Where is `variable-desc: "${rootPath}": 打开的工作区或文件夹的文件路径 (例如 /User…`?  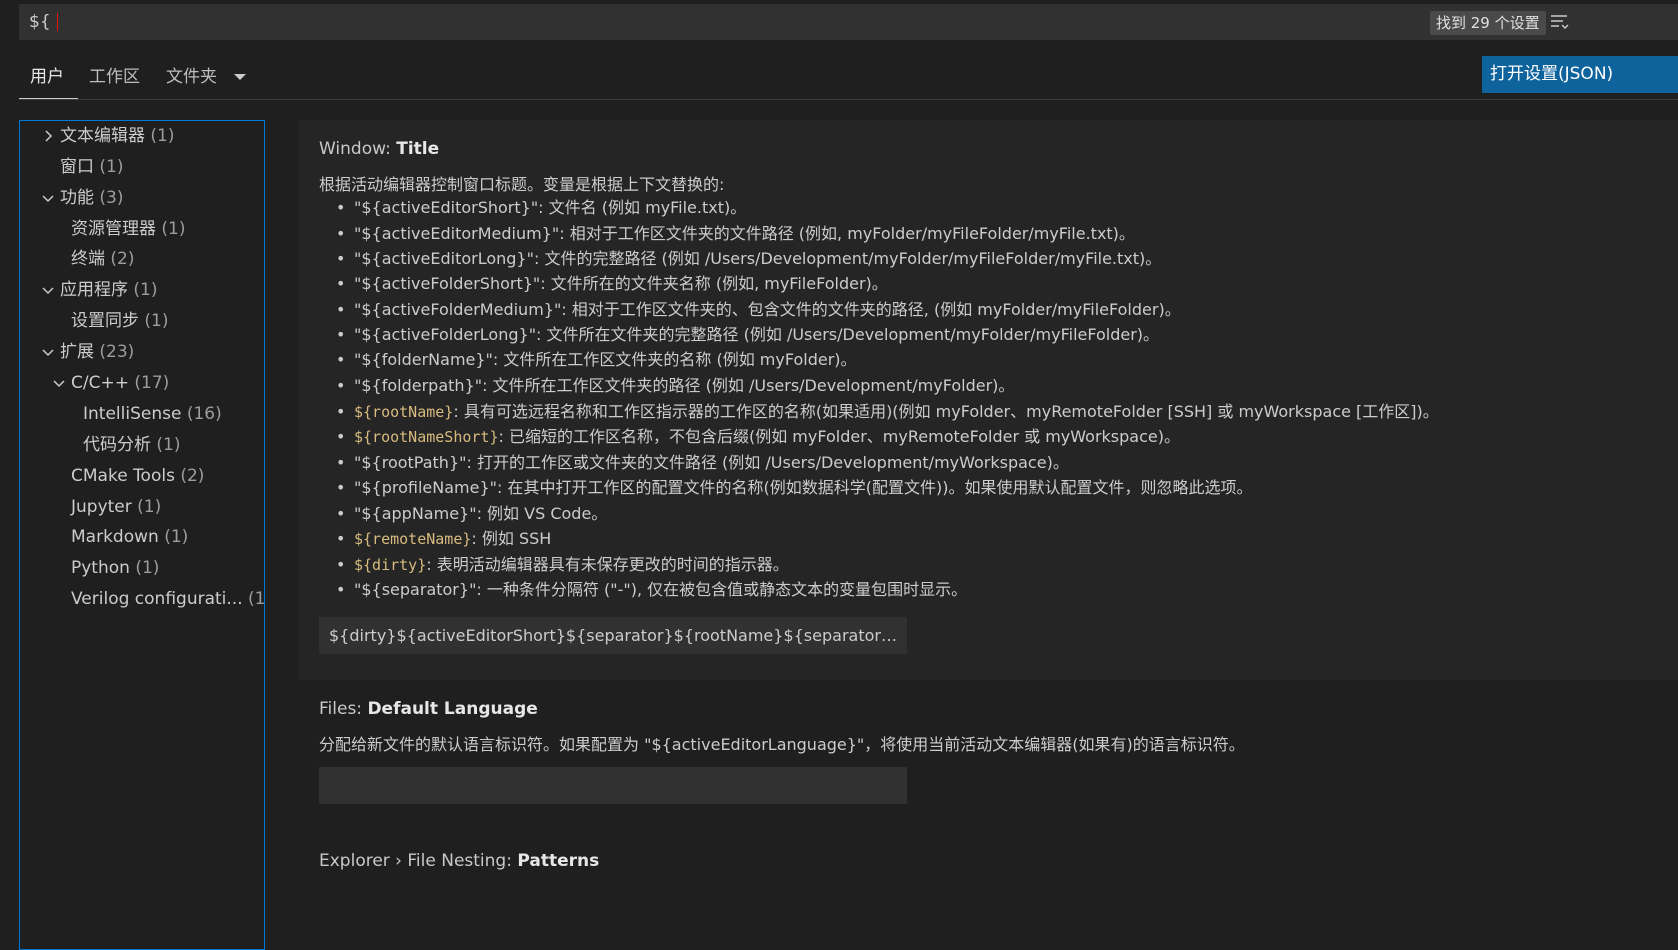
variable-desc: "${rootPath}": 打开的工作区或文件夹的文件路径 (例如 /User… is located at coordinates (711, 462).